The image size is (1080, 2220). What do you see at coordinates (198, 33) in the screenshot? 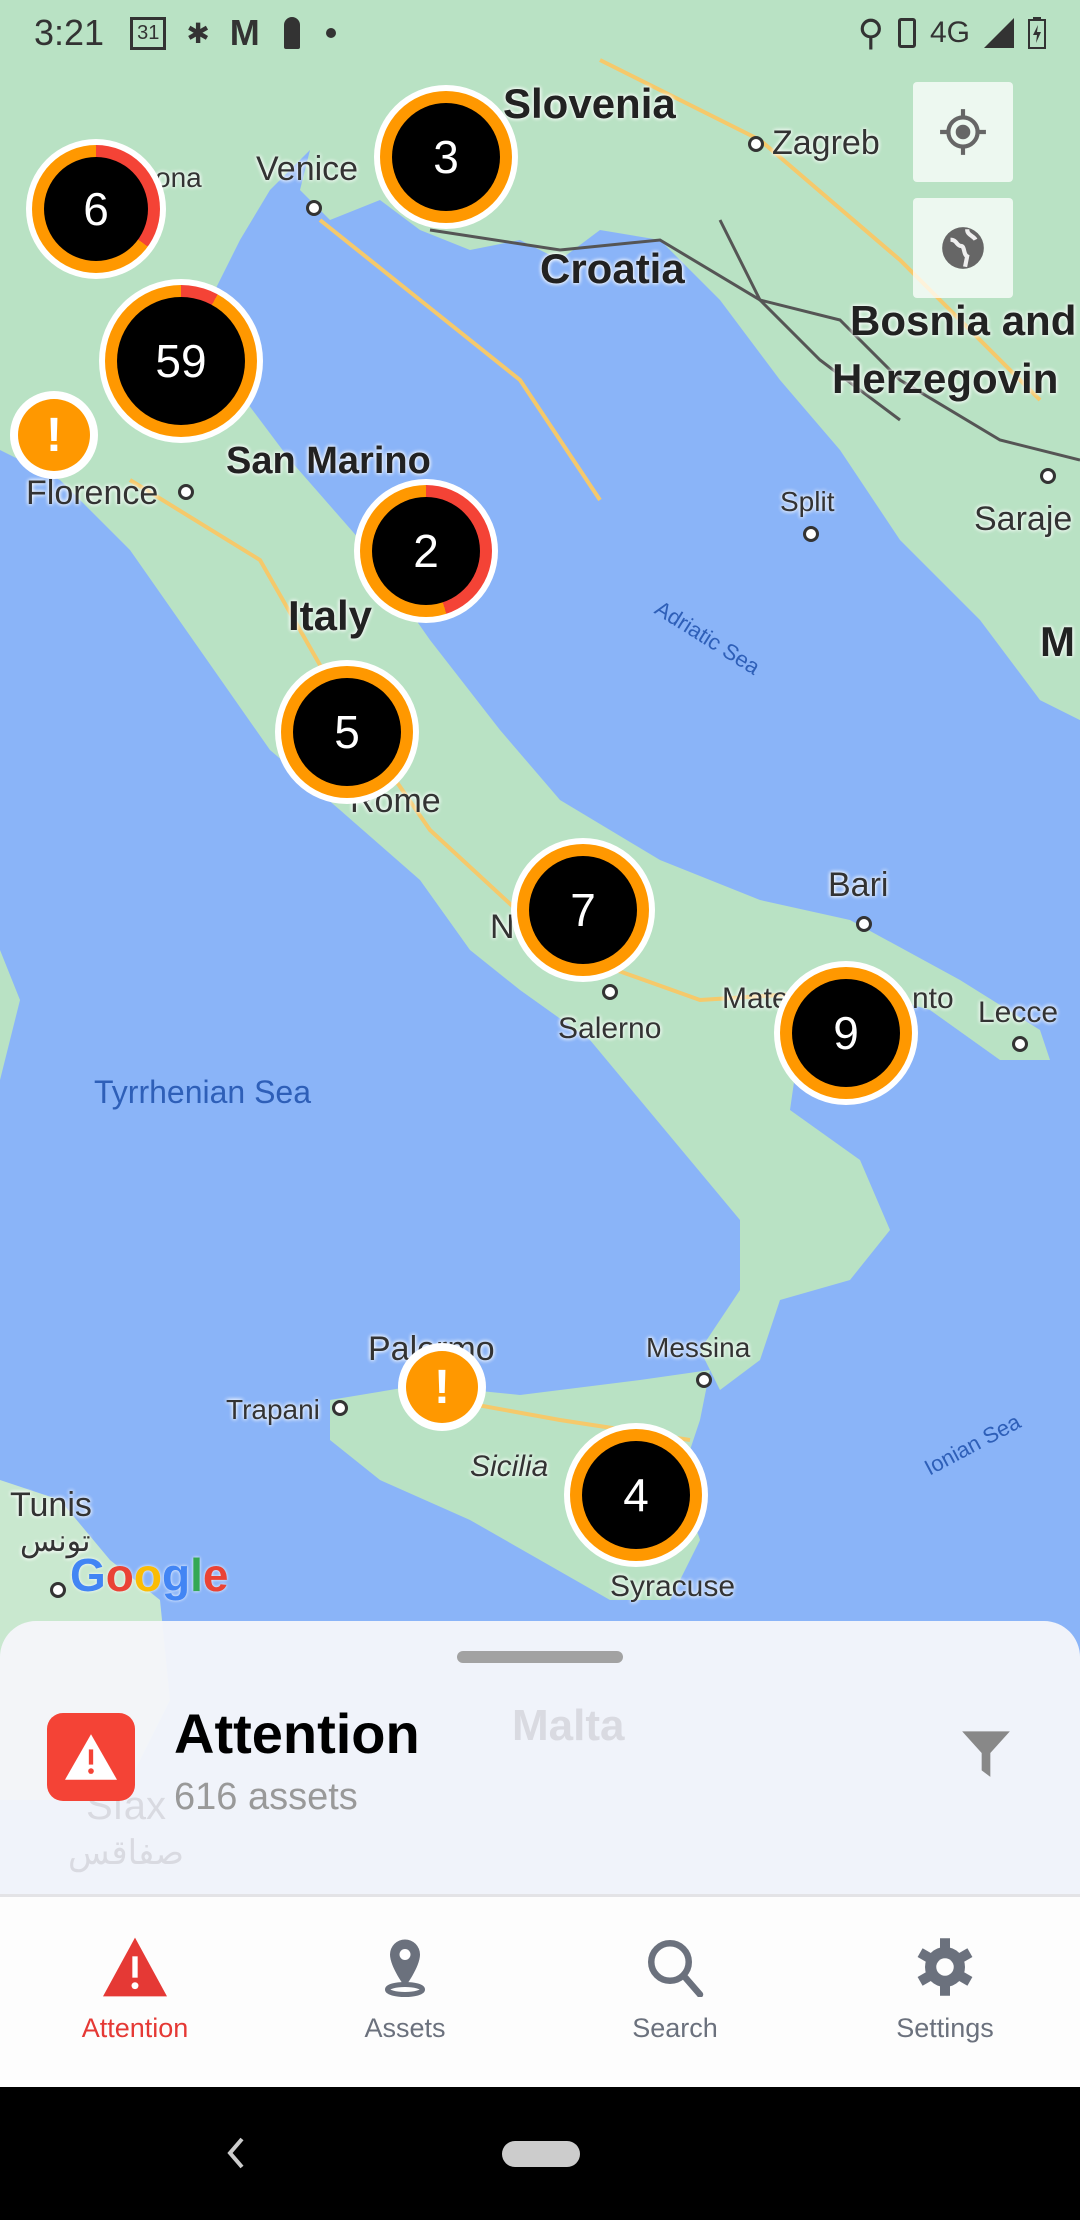
I see `bluetooth-icon: ✱` at bounding box center [198, 33].